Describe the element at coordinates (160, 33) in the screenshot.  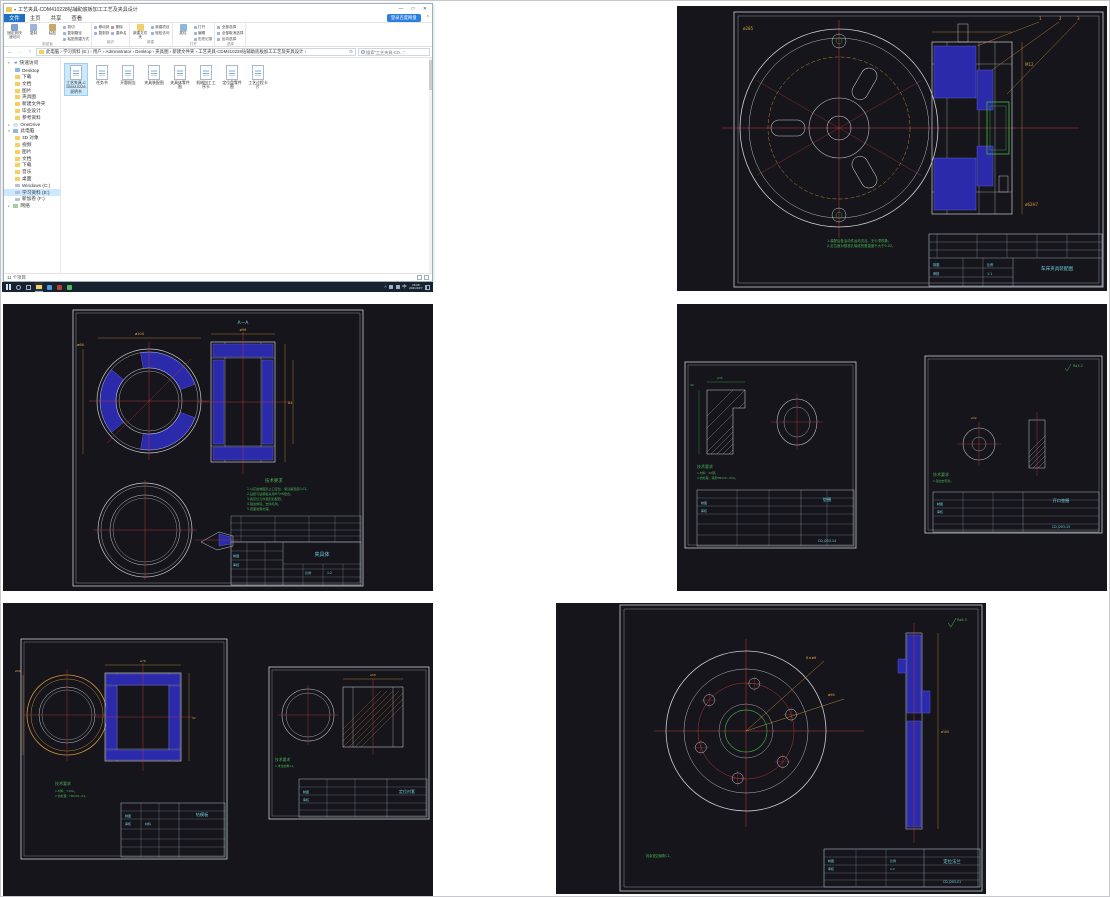
I see `easy-access-button: 轻松访问` at that location.